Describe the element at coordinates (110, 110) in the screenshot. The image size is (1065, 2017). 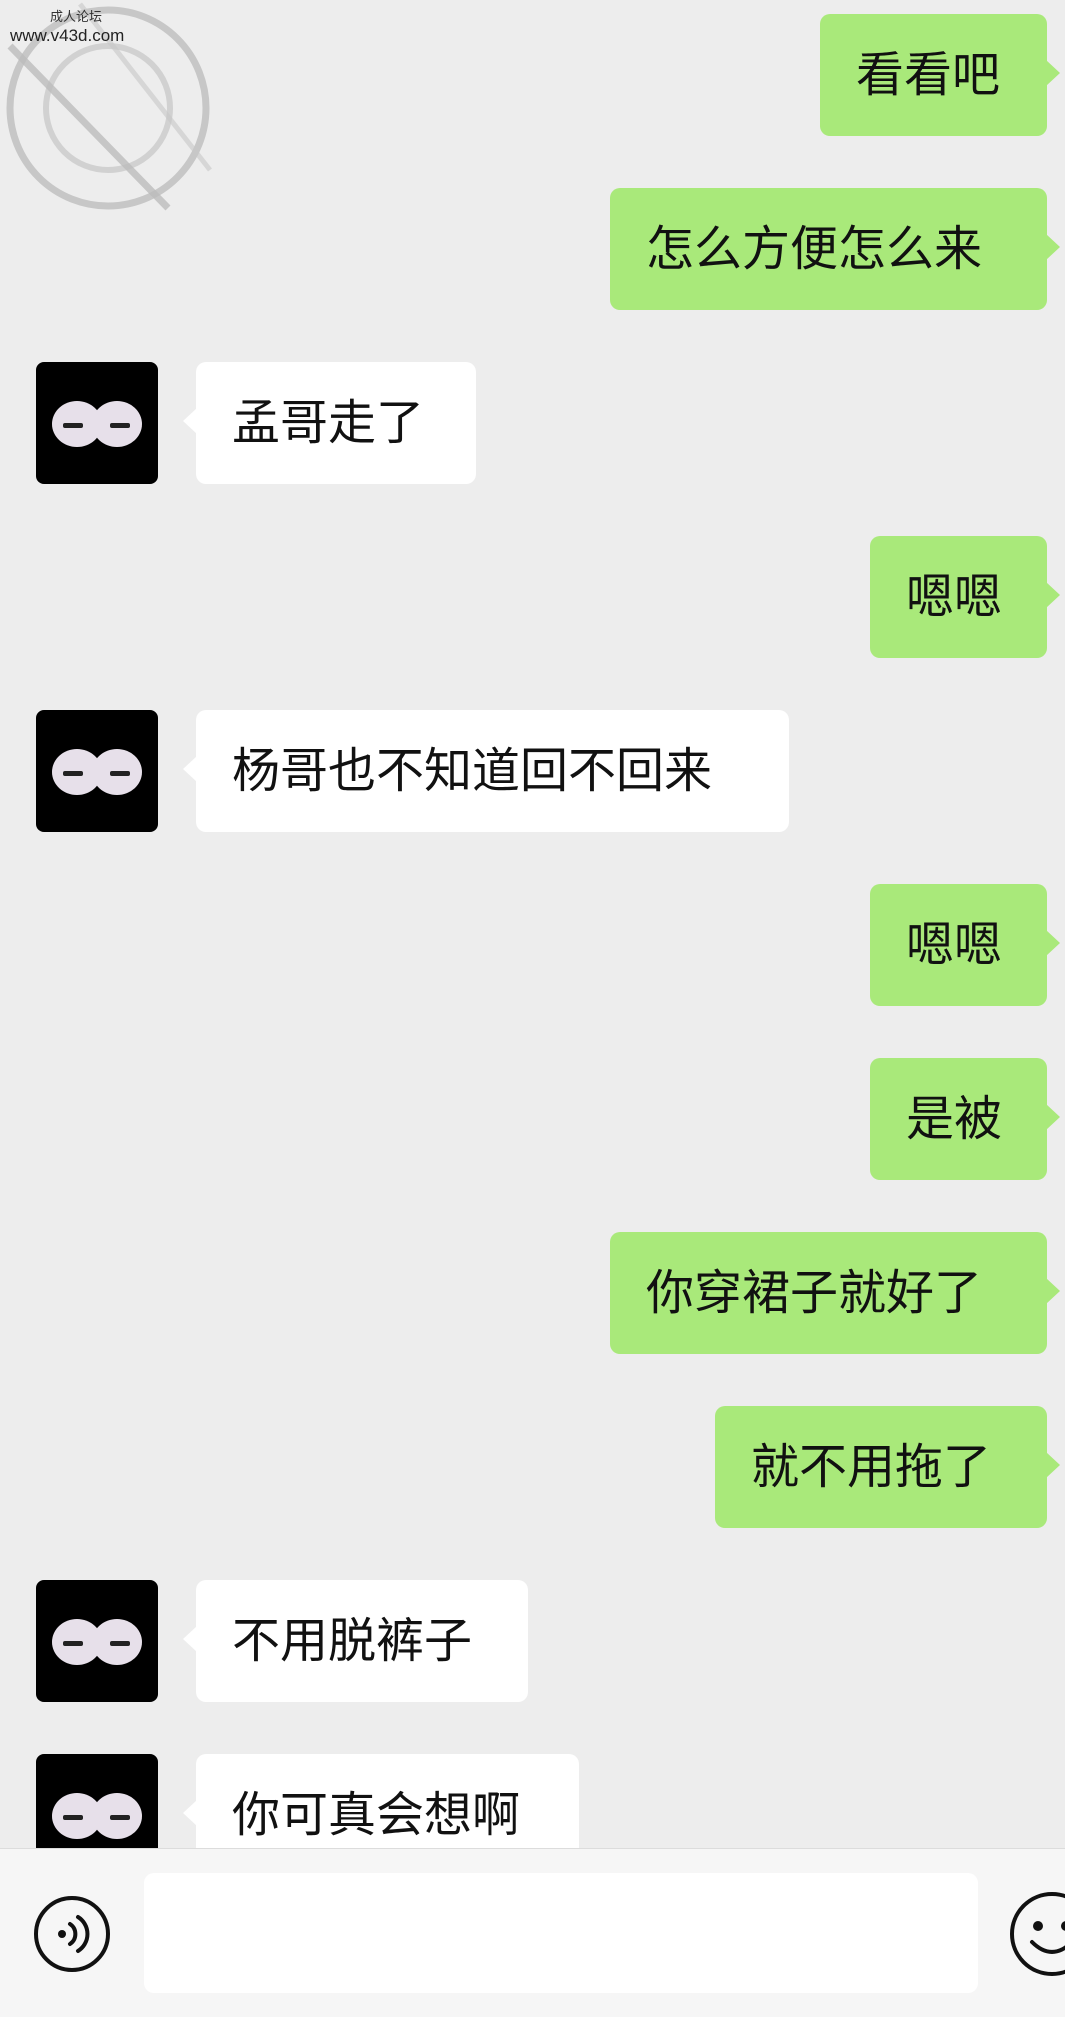
I see `watermark: 成人论坛 www.v43d.com` at that location.